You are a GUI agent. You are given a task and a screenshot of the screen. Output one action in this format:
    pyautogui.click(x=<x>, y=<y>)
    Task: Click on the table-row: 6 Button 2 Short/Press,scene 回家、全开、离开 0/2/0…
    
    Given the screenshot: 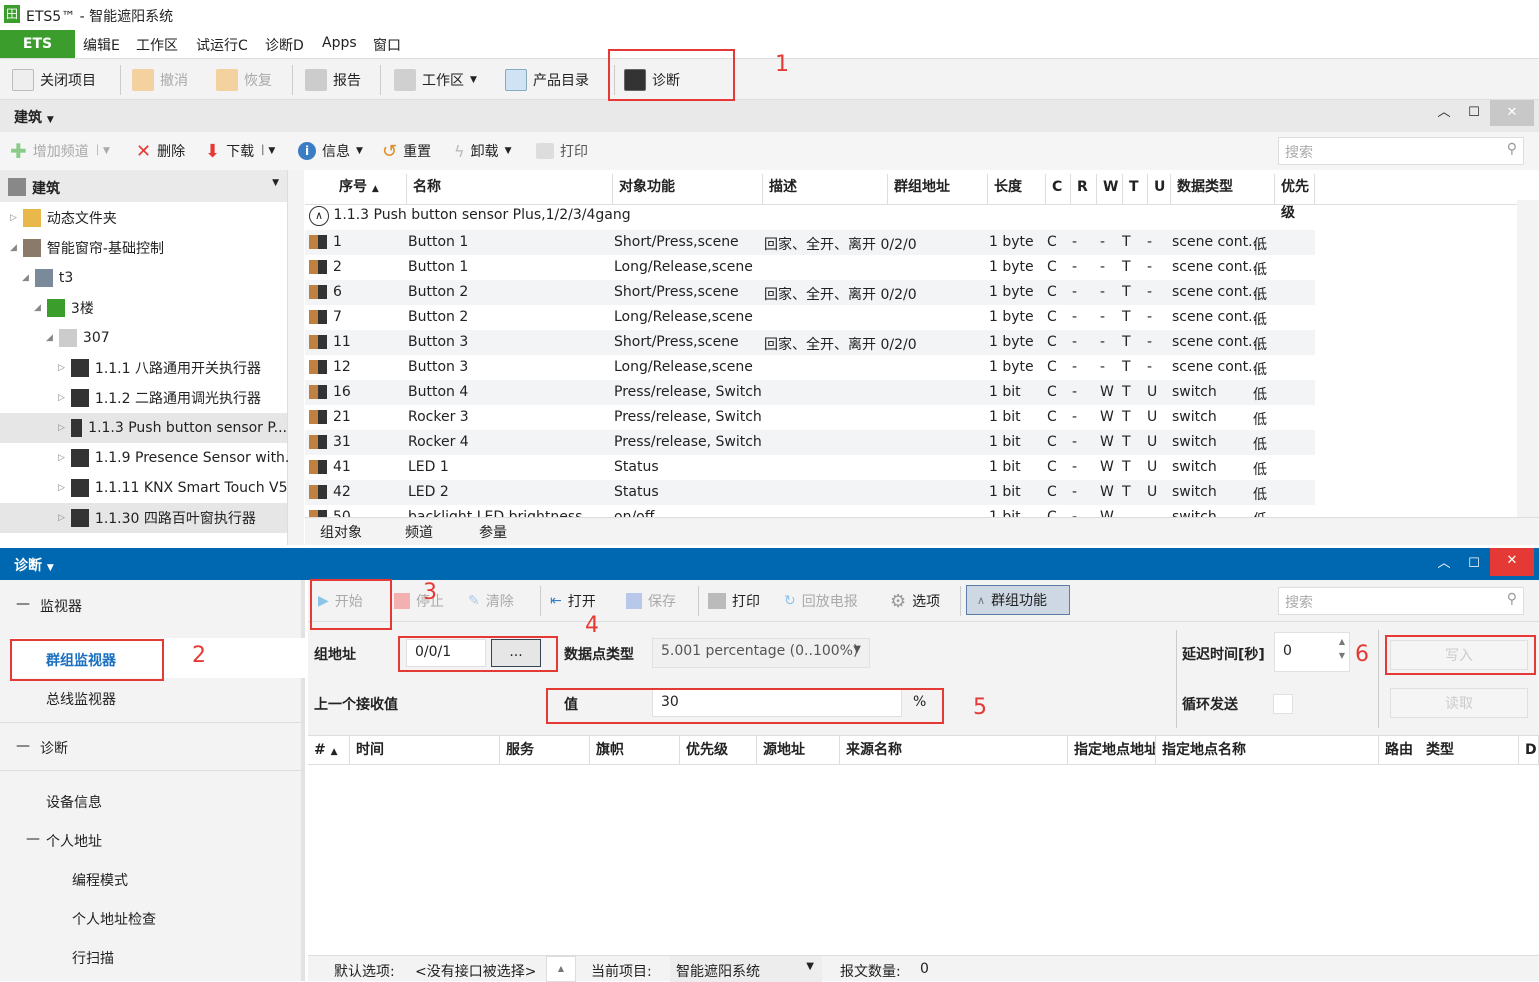 What is the action you would take?
    pyautogui.click(x=810, y=292)
    